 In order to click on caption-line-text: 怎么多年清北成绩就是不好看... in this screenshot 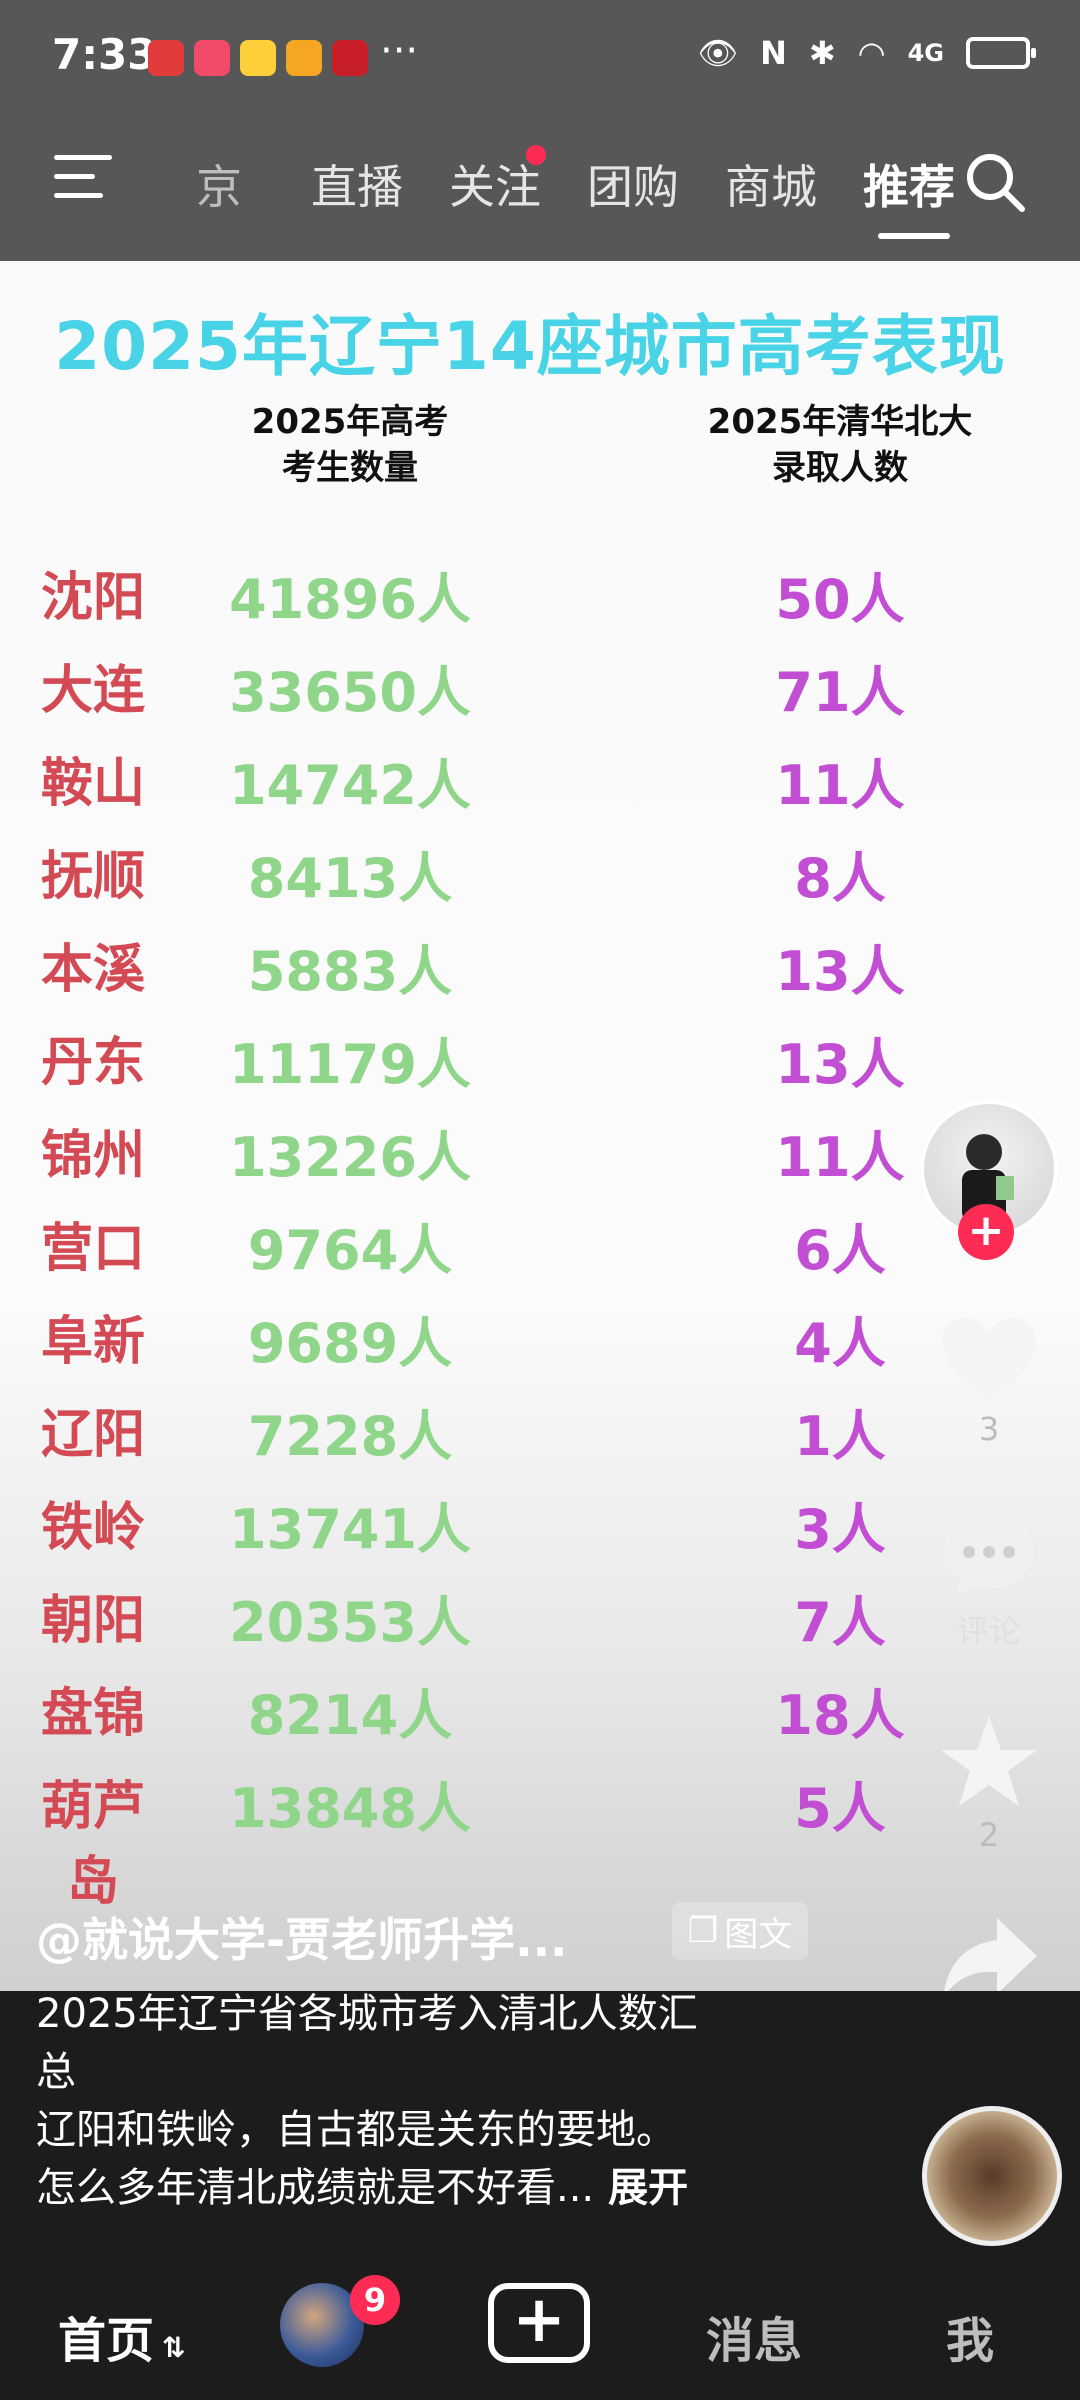, I will do `click(315, 2188)`.